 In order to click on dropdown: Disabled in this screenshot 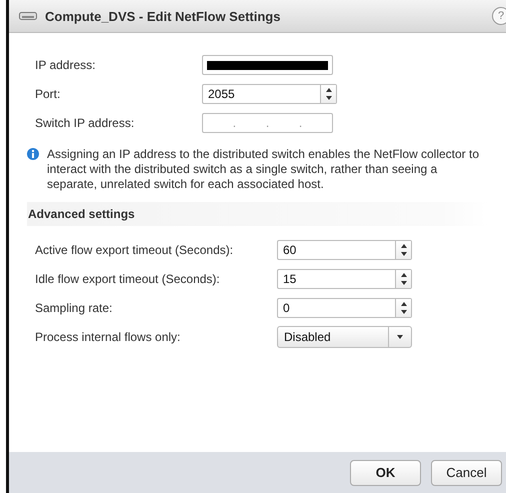, I will do `click(344, 337)`.